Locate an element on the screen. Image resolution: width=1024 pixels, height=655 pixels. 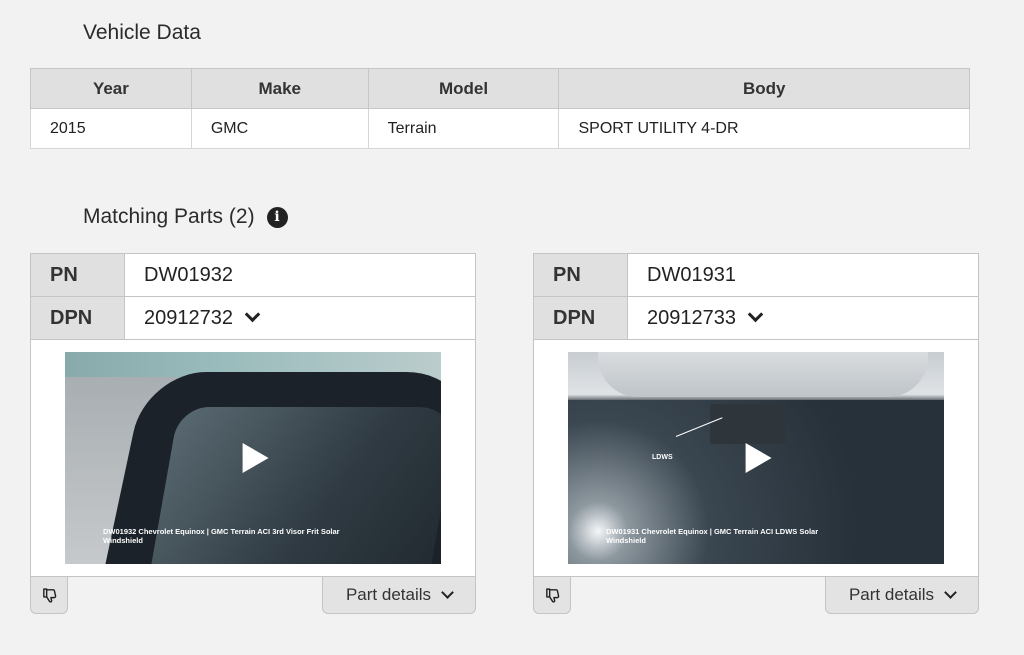
matching-parts-heading: Matching Parts (2) i is located at coordinates (185, 217).